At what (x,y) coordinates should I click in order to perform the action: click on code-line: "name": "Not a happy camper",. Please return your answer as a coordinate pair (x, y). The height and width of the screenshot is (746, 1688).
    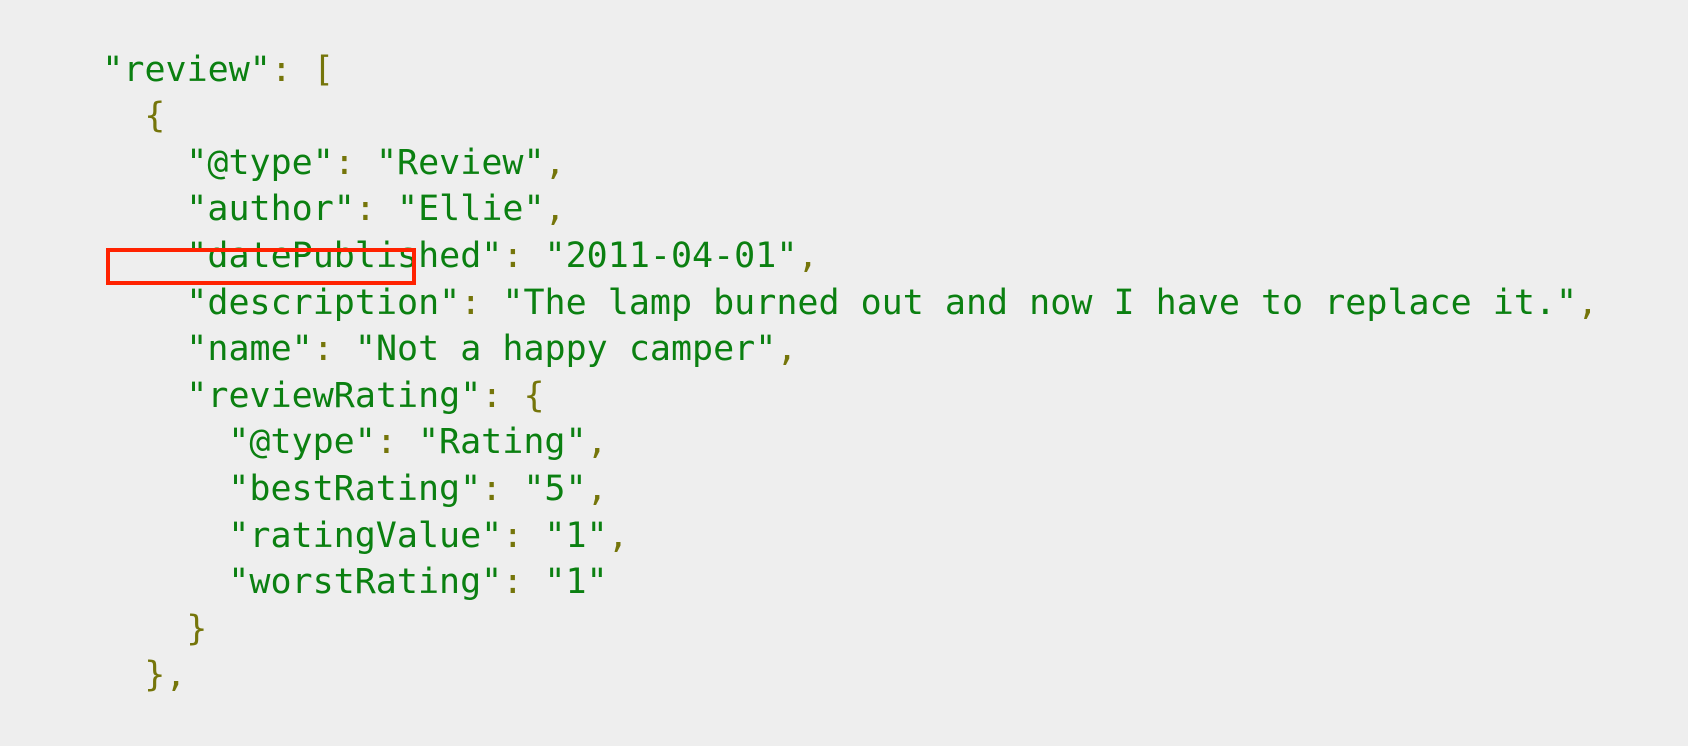
    Looking at the image, I should click on (844, 324).